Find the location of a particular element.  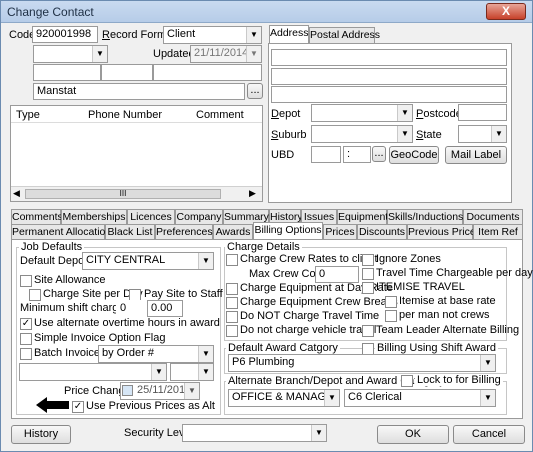

travel-time-chargeable-checkbox is located at coordinates (368, 274).